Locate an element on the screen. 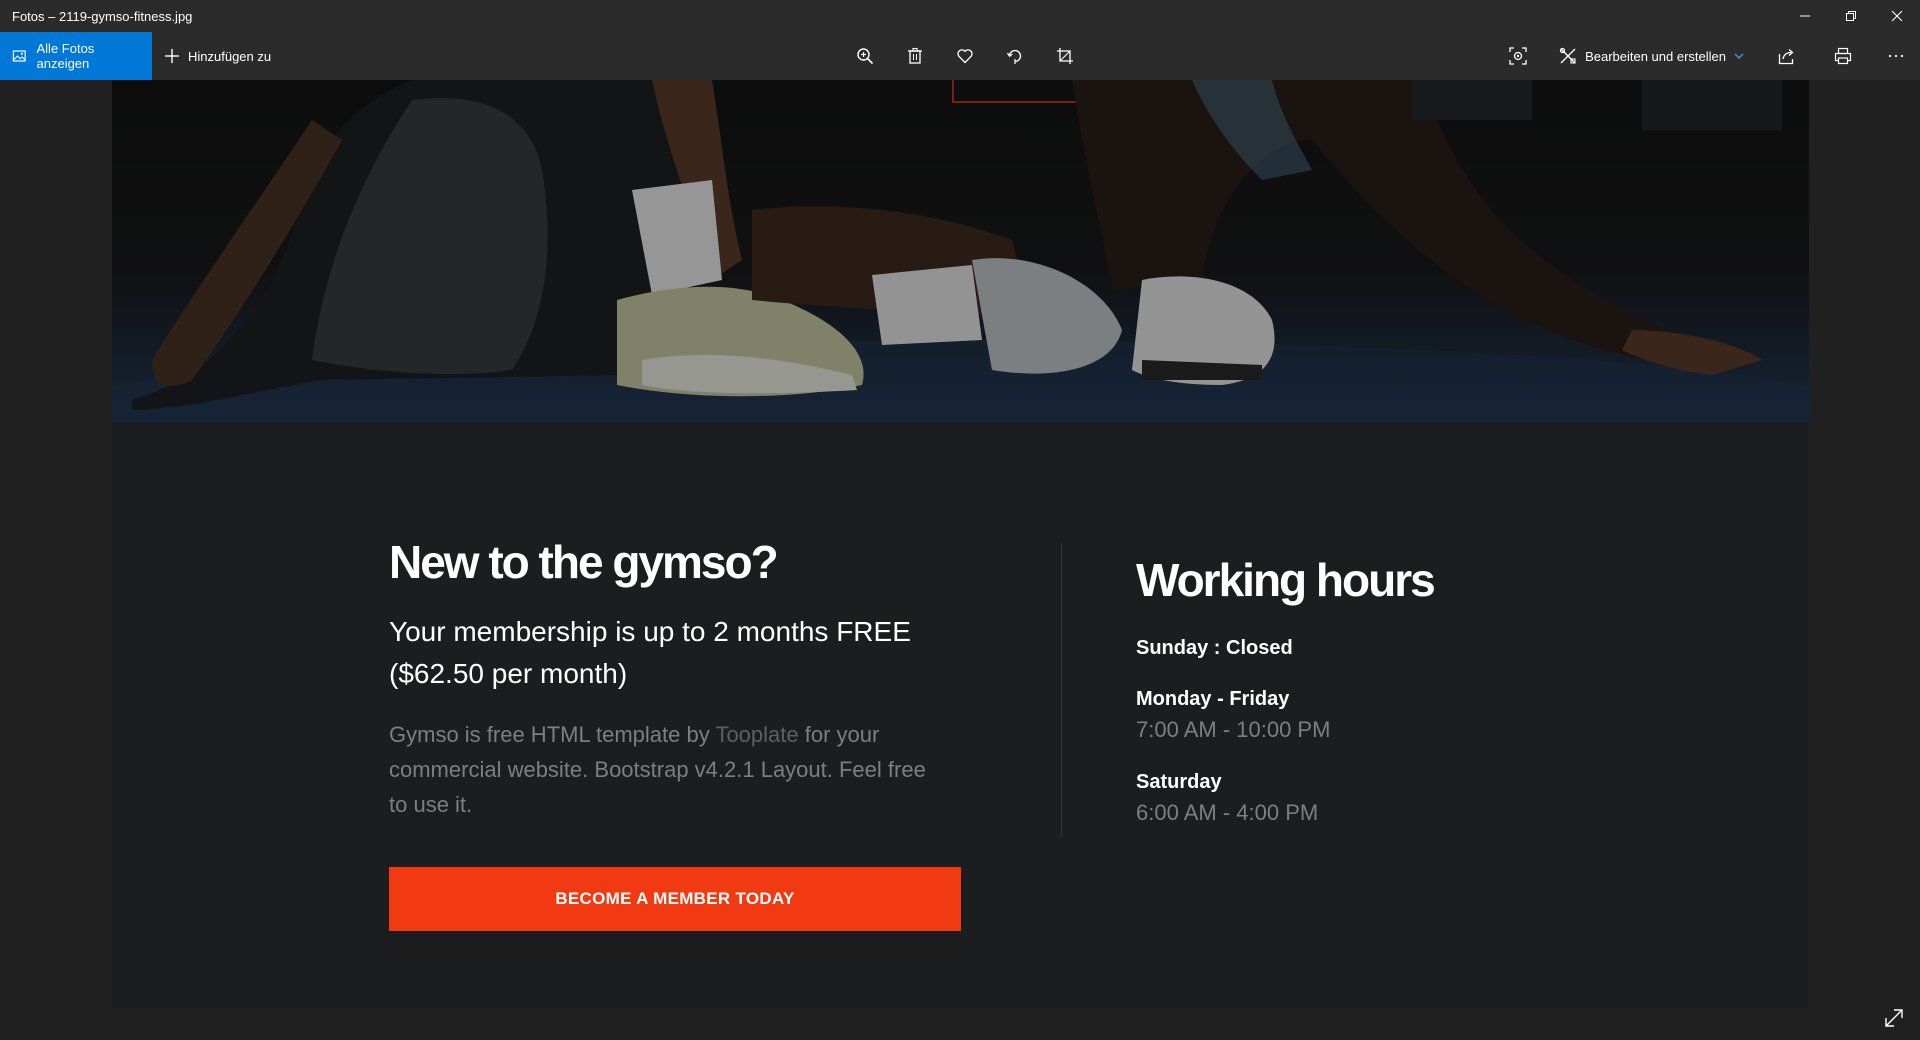 This screenshot has height=1040, width=1920. share-icon is located at coordinates (1786, 57).